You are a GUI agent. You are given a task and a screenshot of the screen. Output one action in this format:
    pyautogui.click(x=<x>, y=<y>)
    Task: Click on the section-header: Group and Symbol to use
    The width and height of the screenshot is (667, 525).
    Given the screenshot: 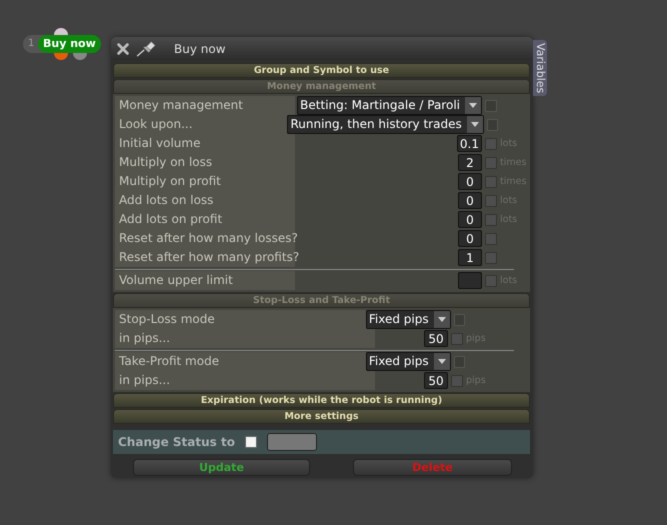 What is the action you would take?
    pyautogui.click(x=321, y=70)
    